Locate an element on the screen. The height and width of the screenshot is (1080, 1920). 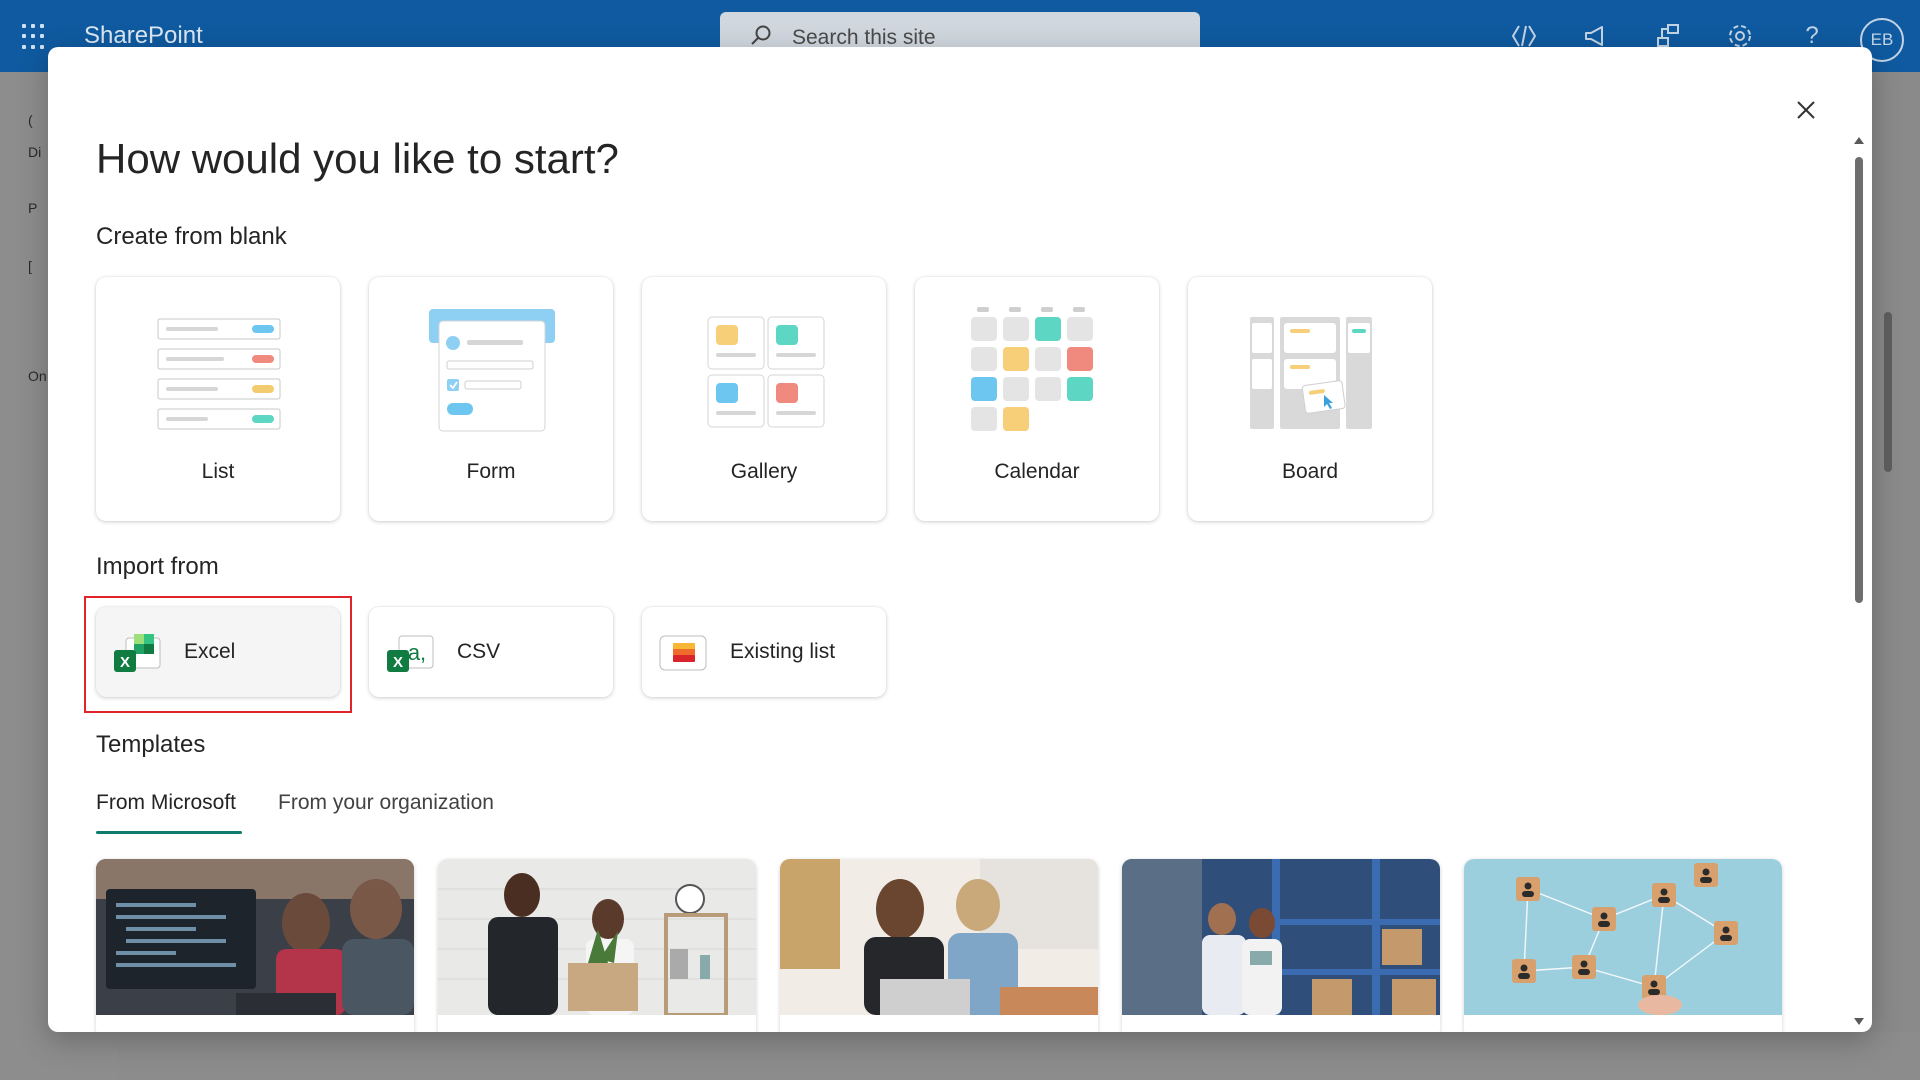
form-illustration is located at coordinates (492, 370).